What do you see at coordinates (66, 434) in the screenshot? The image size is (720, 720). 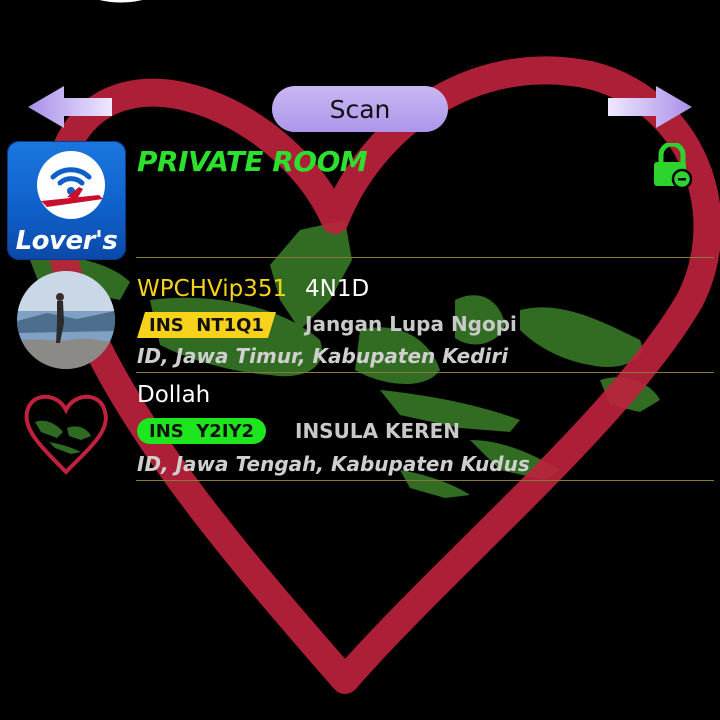 I see `heart-map-avatar` at bounding box center [66, 434].